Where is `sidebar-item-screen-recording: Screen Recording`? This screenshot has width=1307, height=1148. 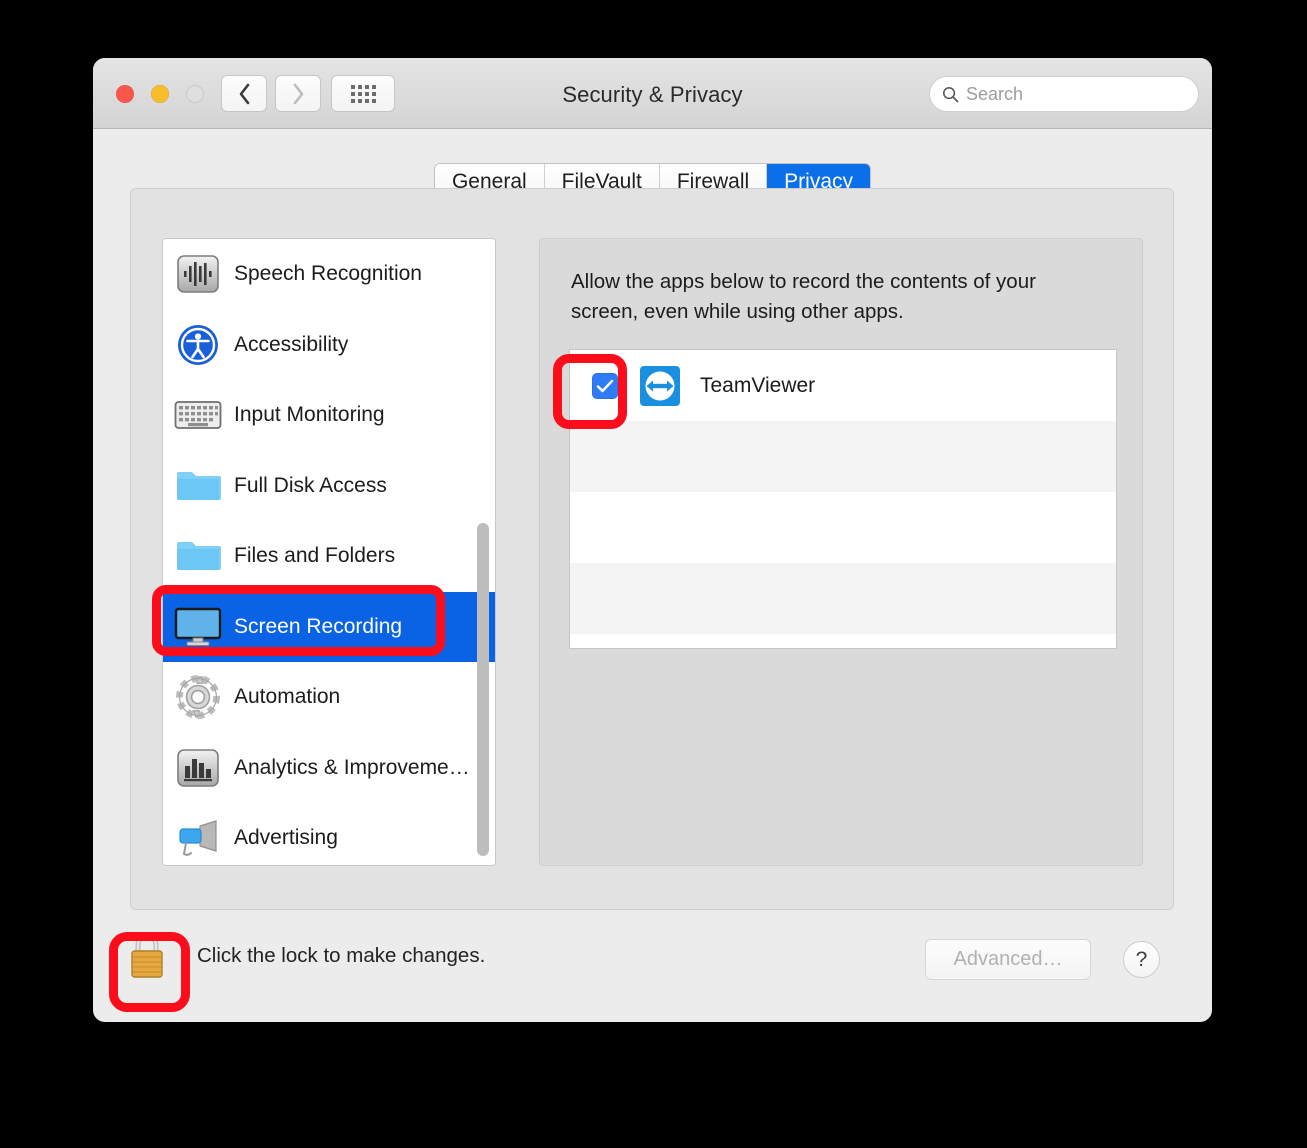 sidebar-item-screen-recording: Screen Recording is located at coordinates (329, 626).